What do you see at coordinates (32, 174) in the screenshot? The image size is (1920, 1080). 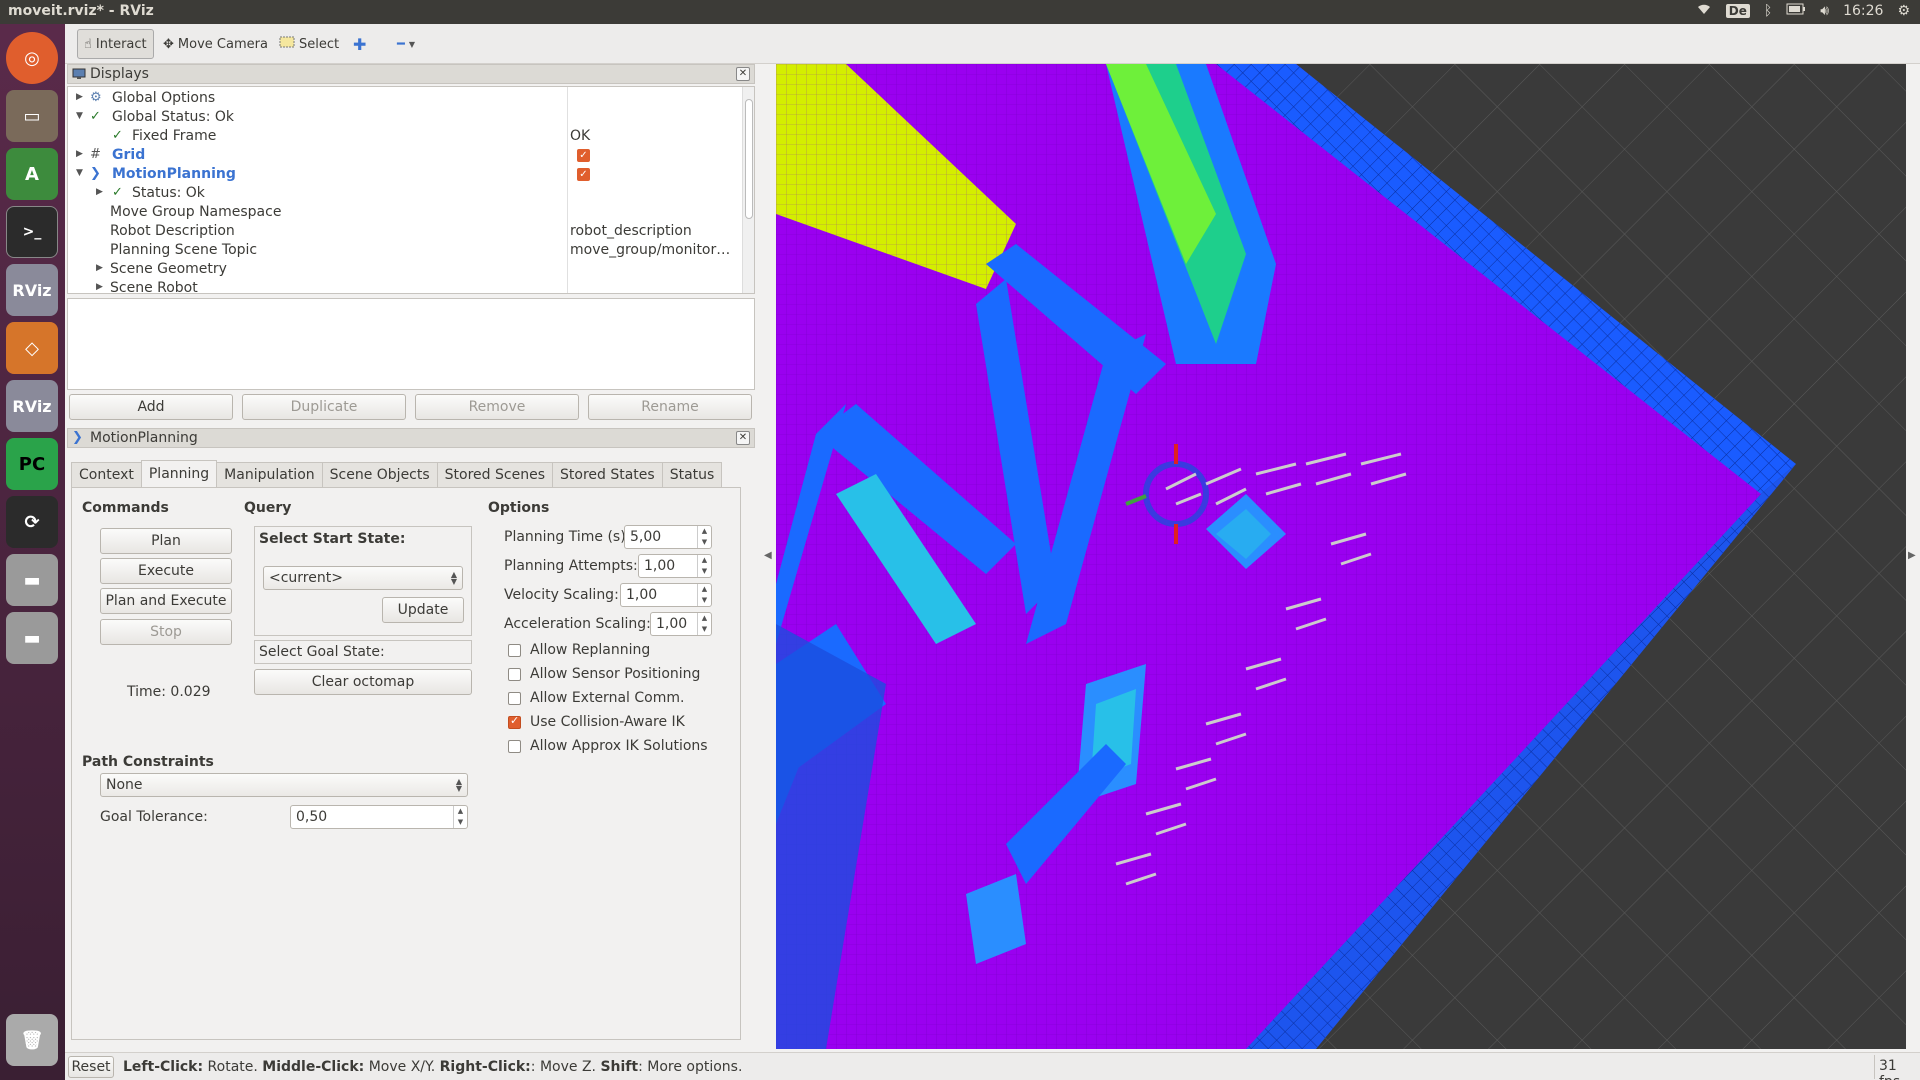 I see `android-studio-icon: A` at bounding box center [32, 174].